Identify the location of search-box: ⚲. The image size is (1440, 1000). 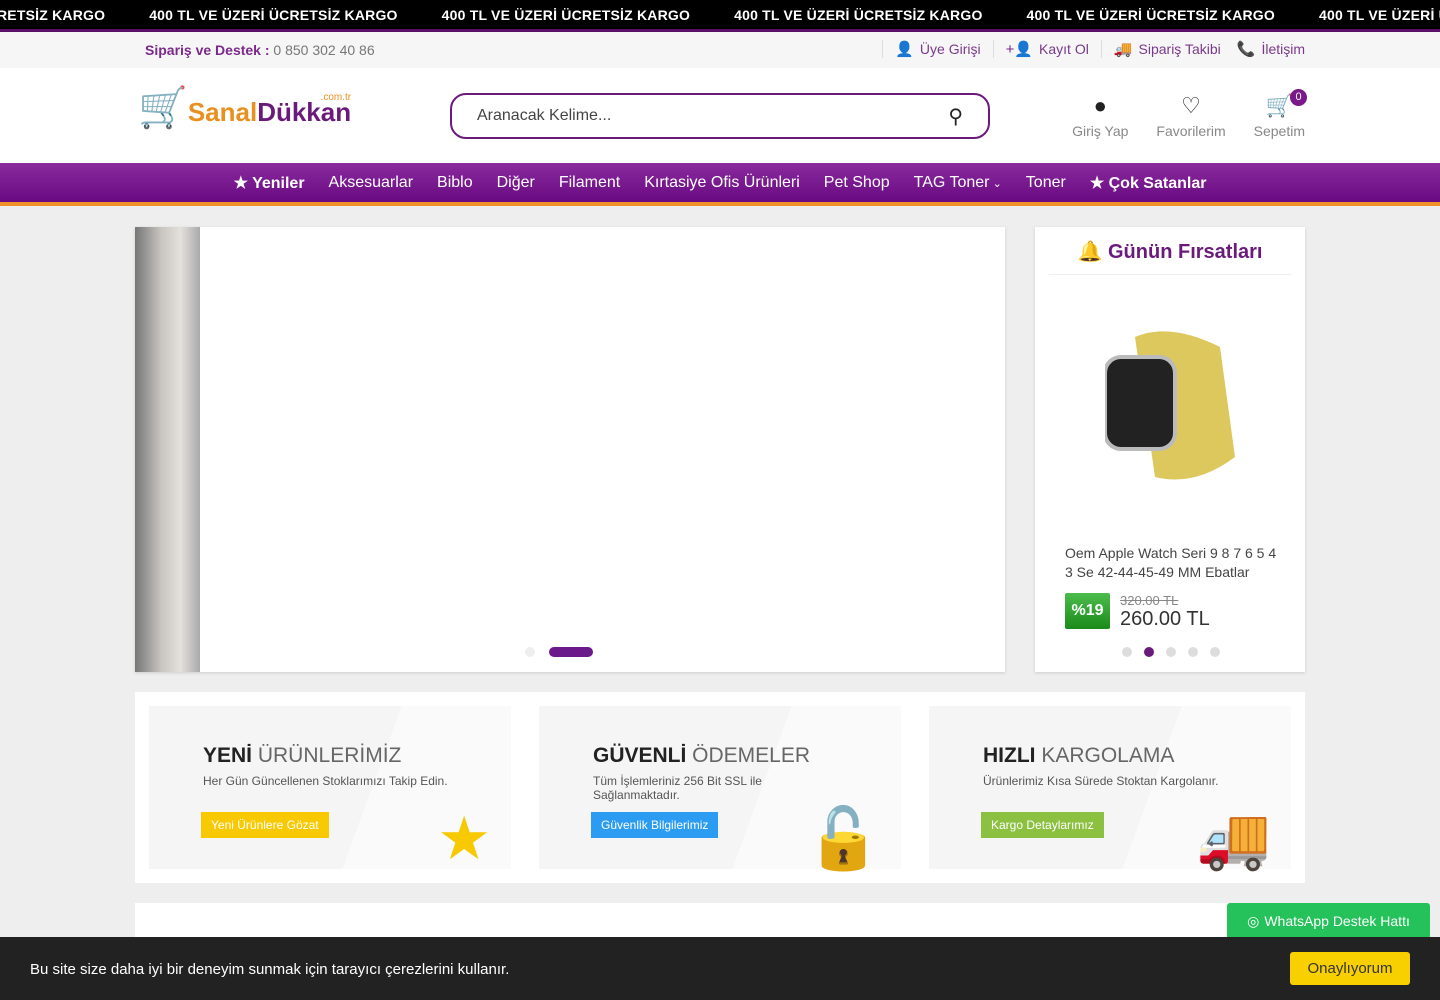
(720, 116).